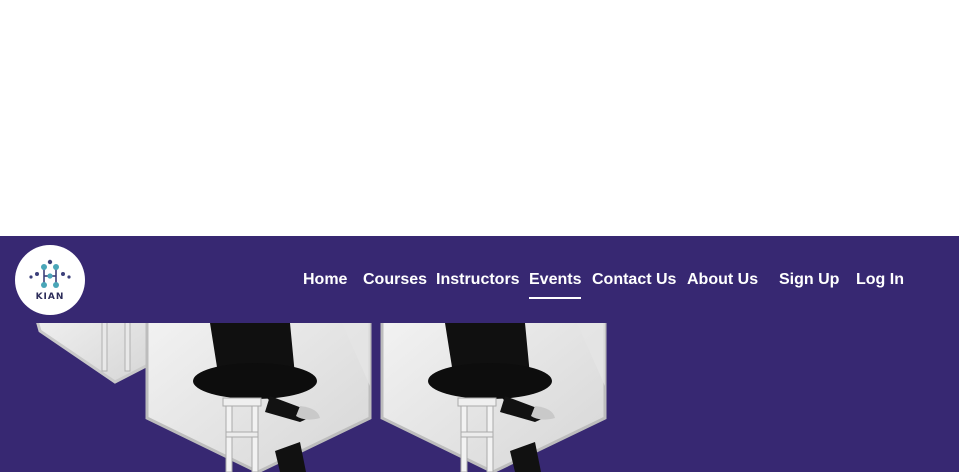  I want to click on nav-events: Events, so click(555, 285).